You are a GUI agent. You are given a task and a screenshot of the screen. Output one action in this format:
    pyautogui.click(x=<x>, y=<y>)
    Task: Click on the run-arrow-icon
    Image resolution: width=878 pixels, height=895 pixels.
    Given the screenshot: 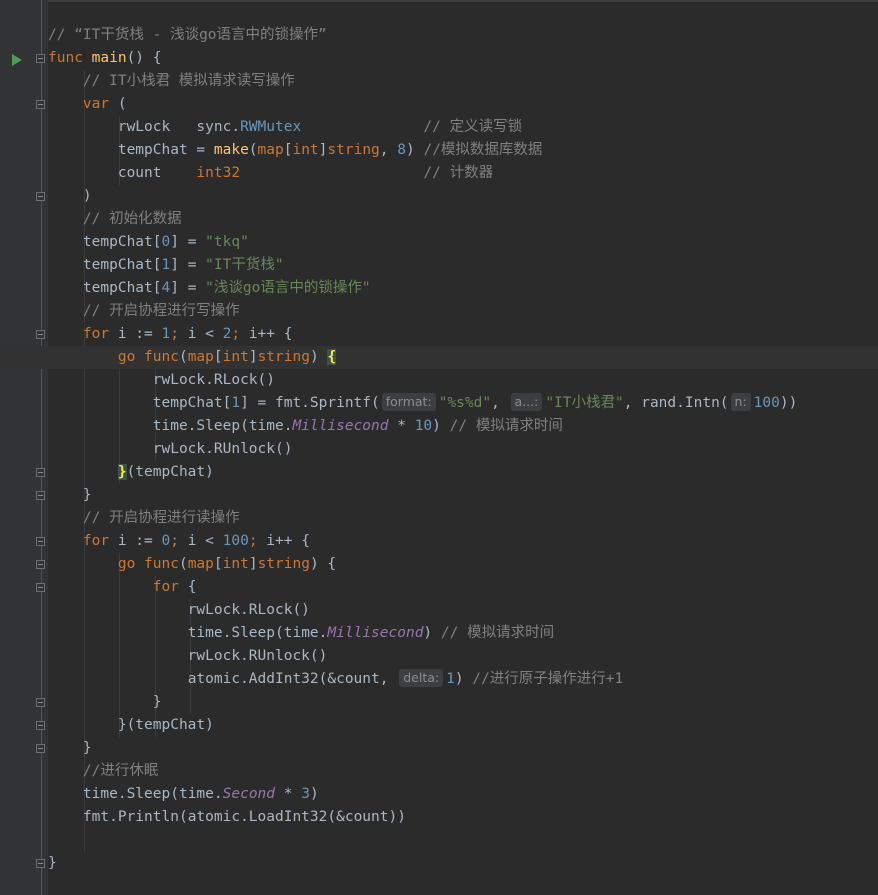 What is the action you would take?
    pyautogui.click(x=17, y=60)
    